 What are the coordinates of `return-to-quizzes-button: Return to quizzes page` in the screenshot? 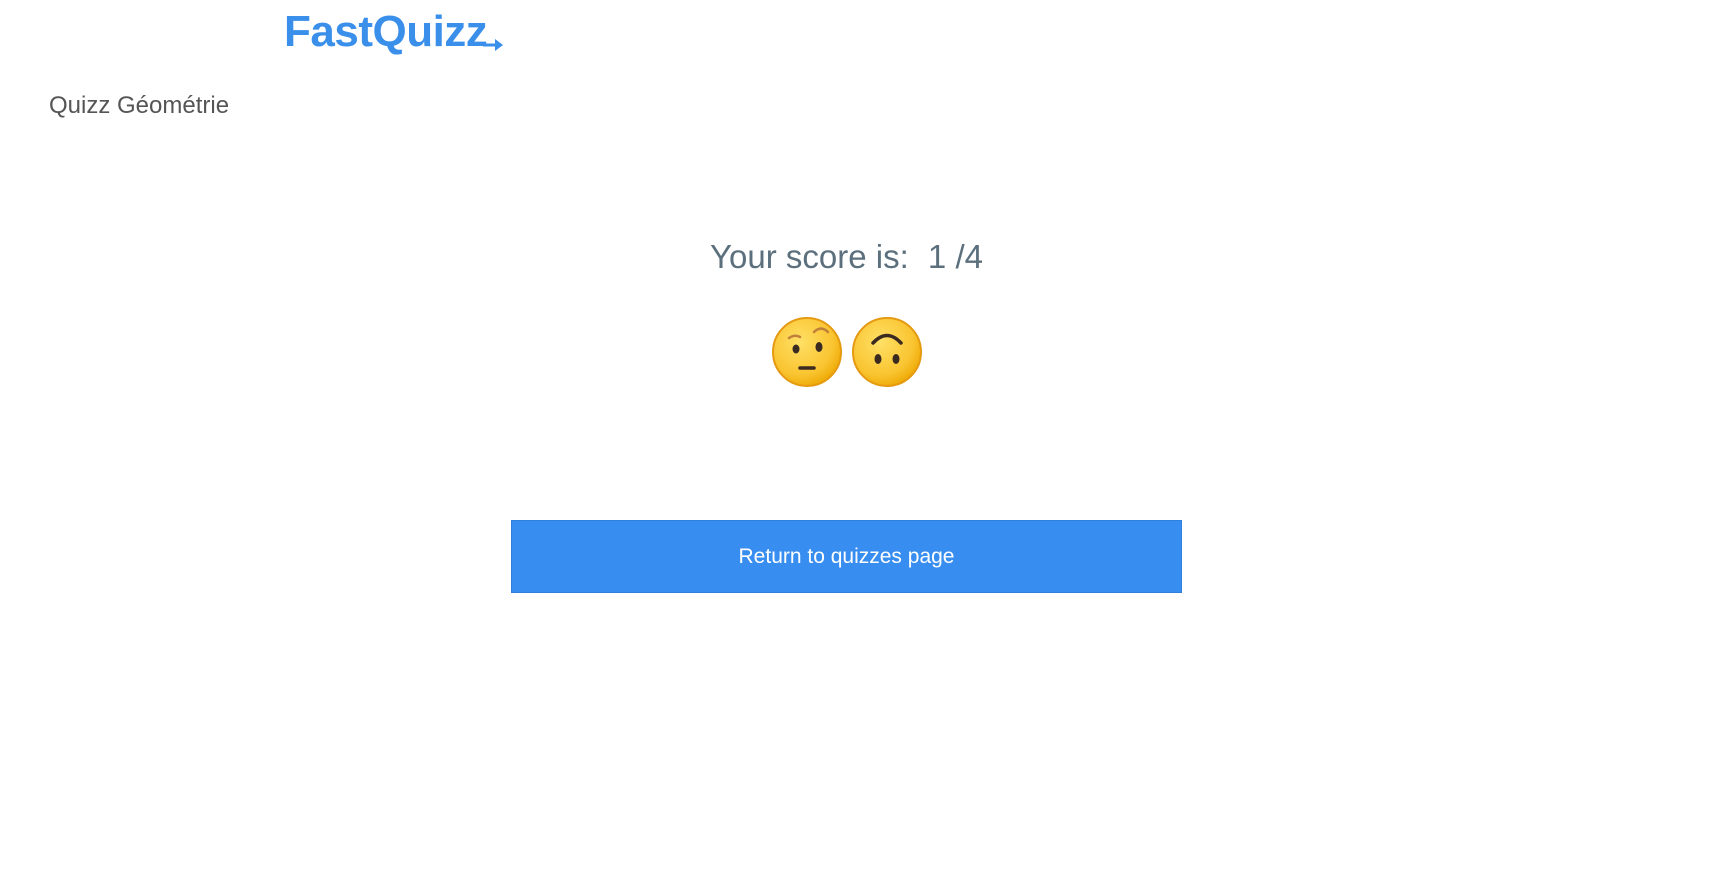 It's located at (846, 556).